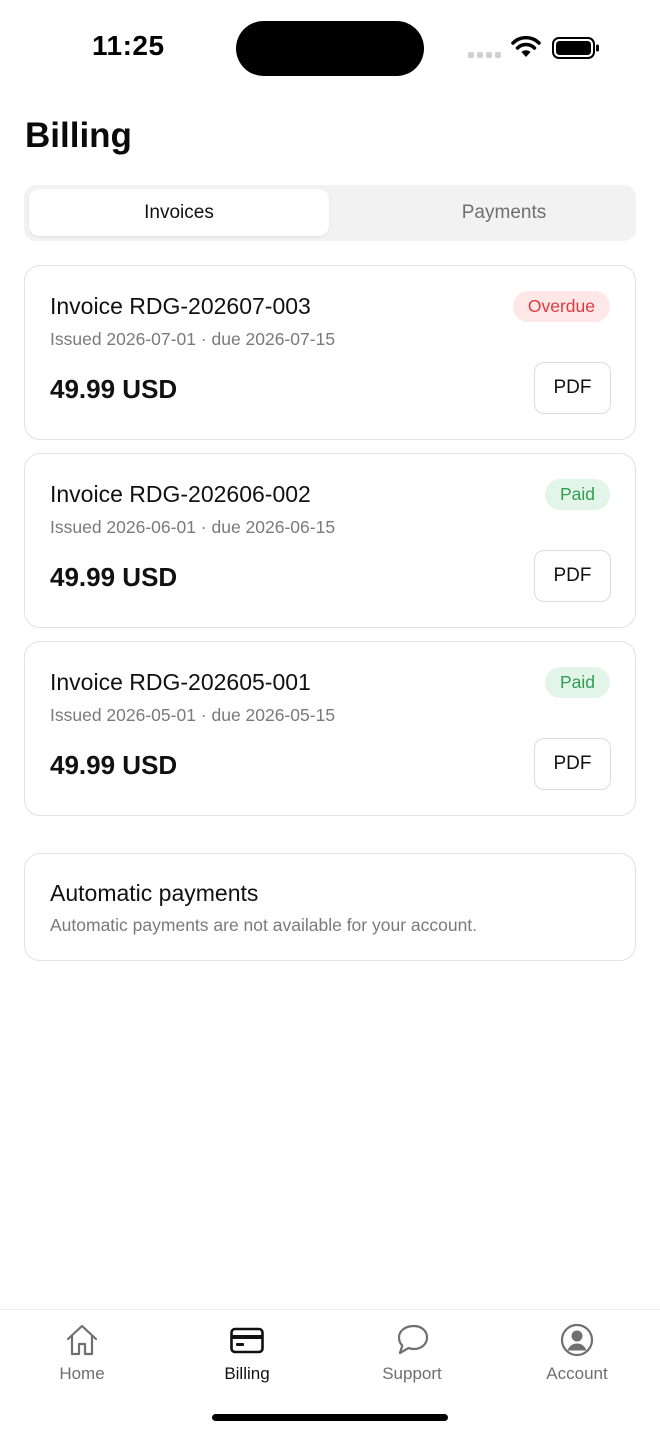  Describe the element at coordinates (180, 306) in the screenshot. I see `invoice-title: Invoice RDG-202607-003` at that location.